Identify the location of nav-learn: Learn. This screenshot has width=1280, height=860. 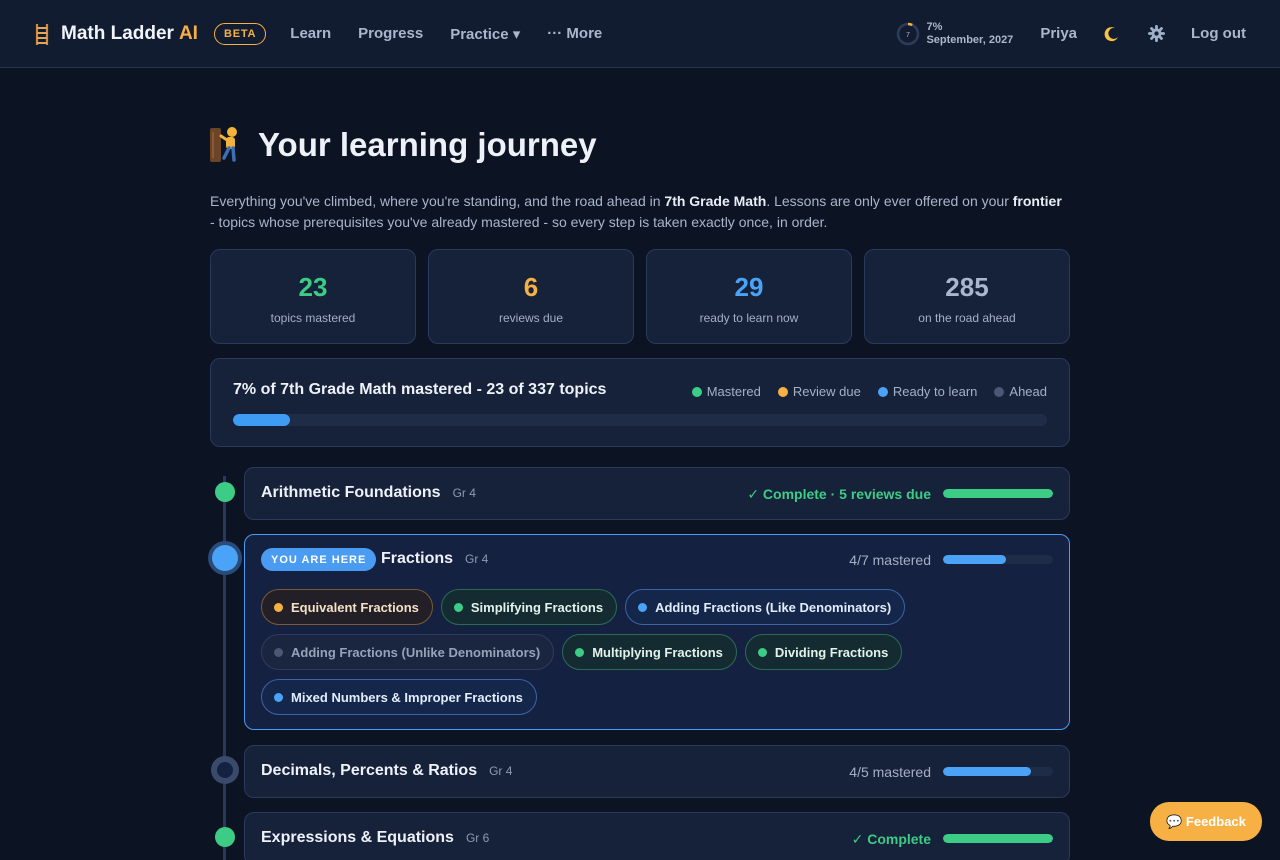
(310, 33).